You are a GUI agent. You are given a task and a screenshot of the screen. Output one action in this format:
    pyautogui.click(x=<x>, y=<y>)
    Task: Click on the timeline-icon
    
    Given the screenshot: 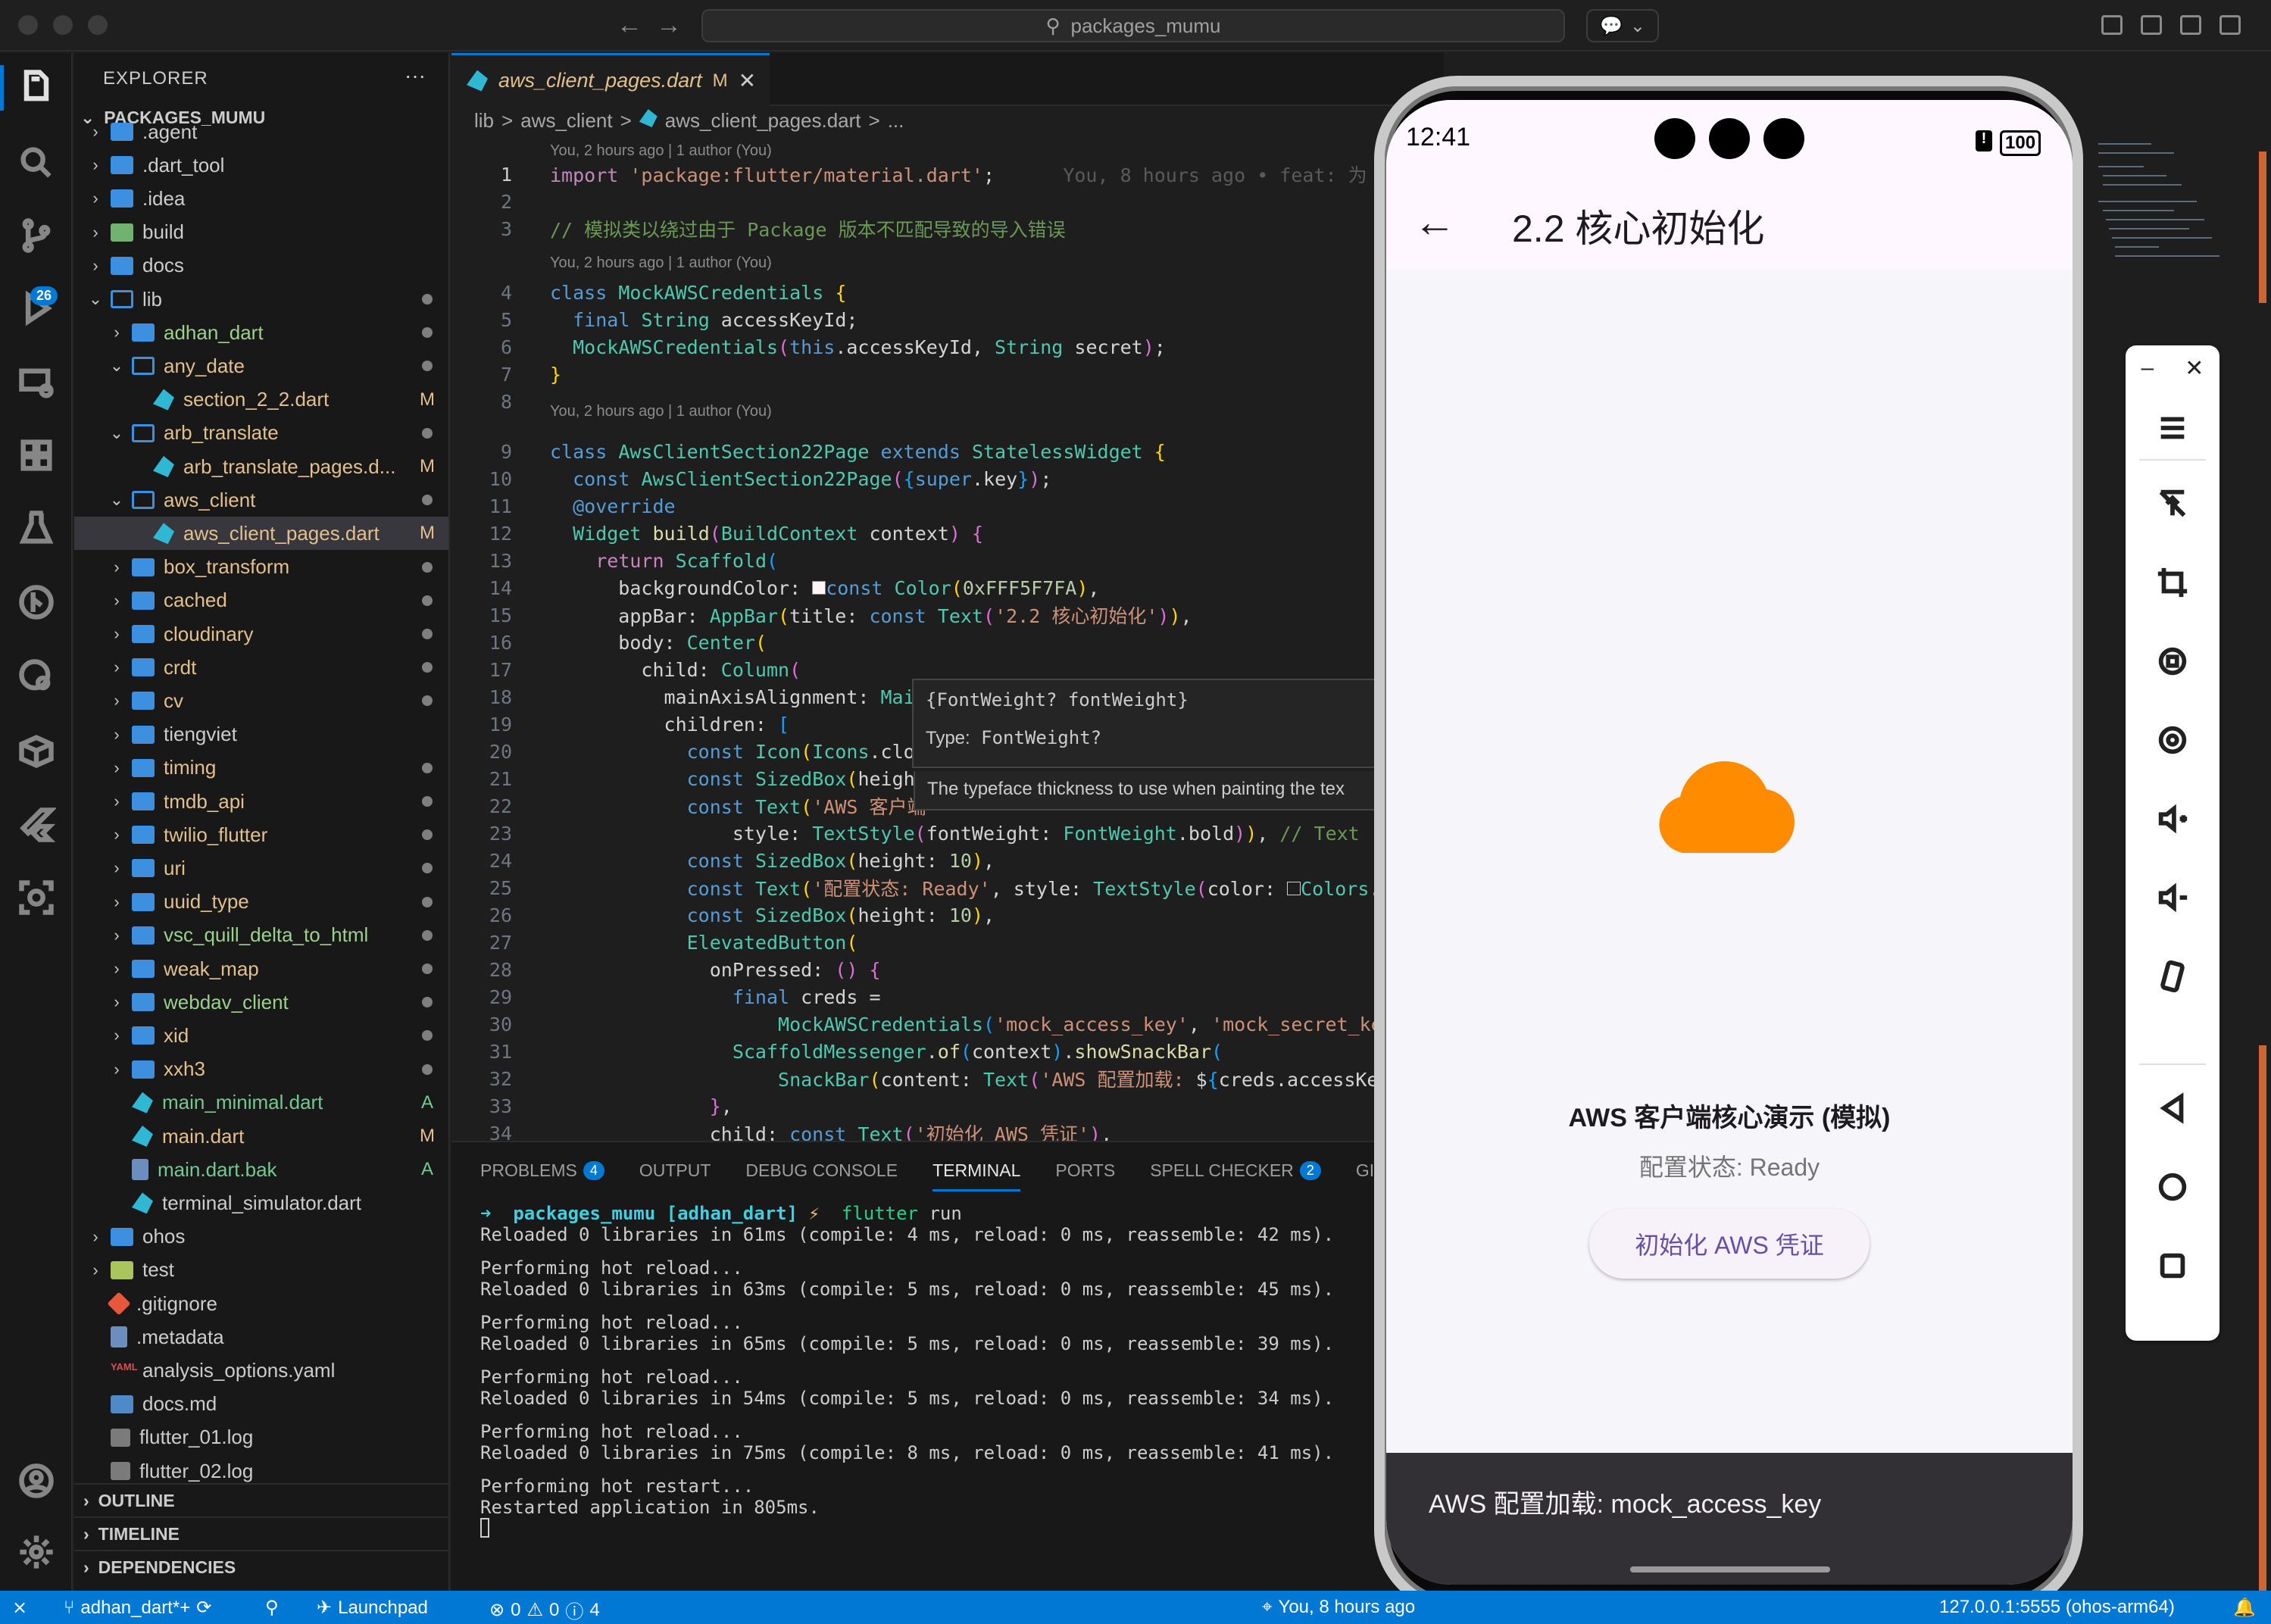 What is the action you would take?
    pyautogui.click(x=36, y=676)
    